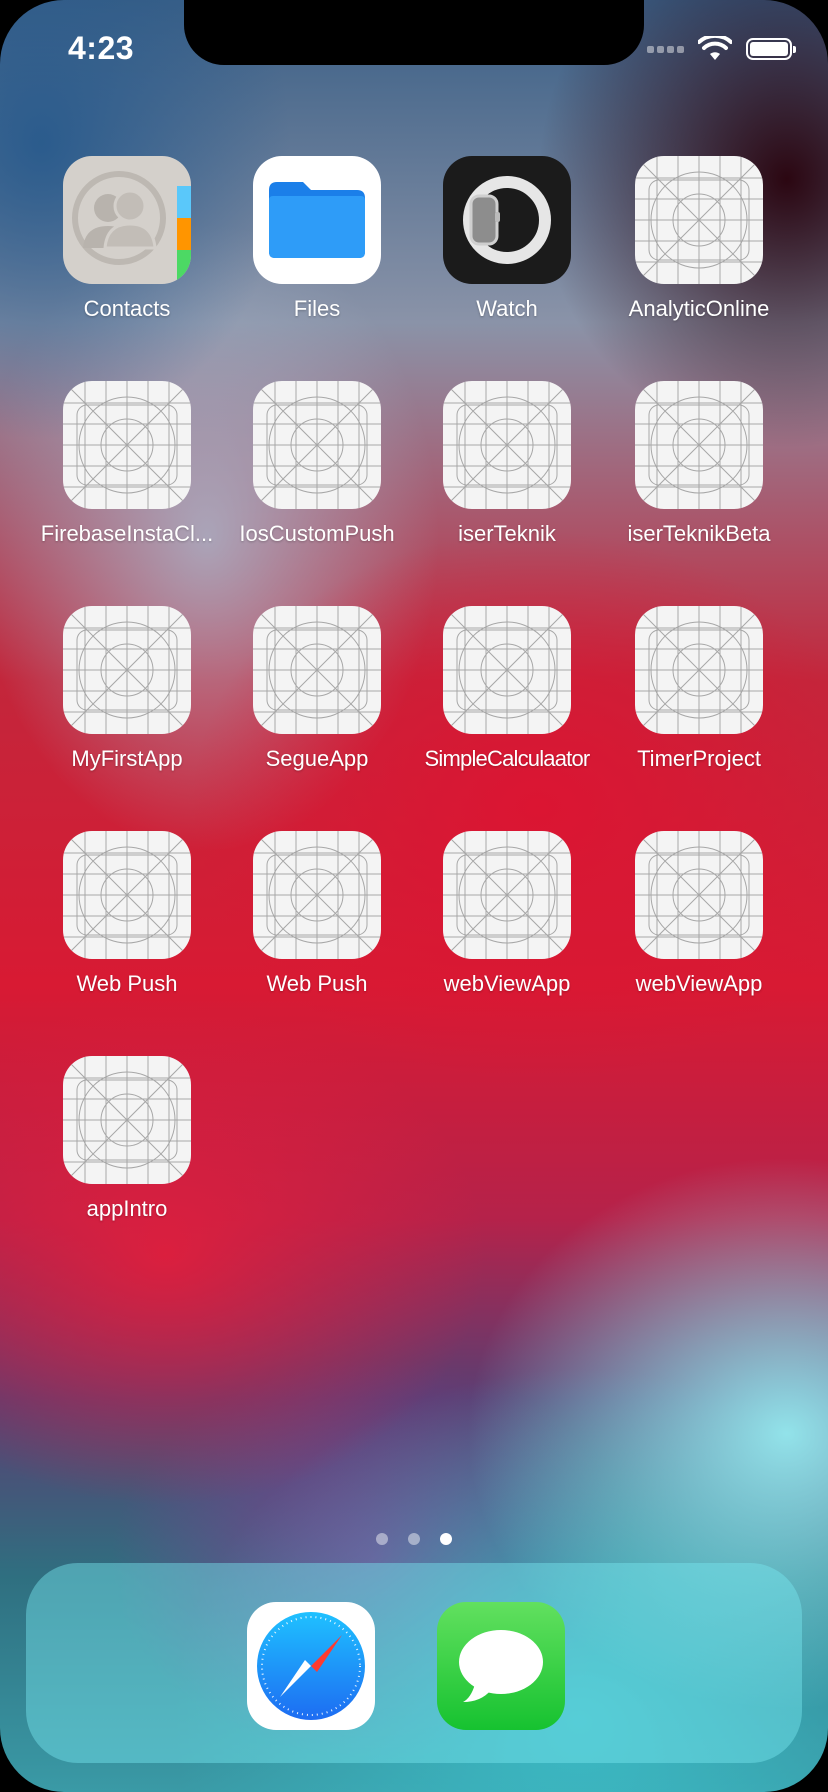  I want to click on dock-app-safari, so click(311, 1666).